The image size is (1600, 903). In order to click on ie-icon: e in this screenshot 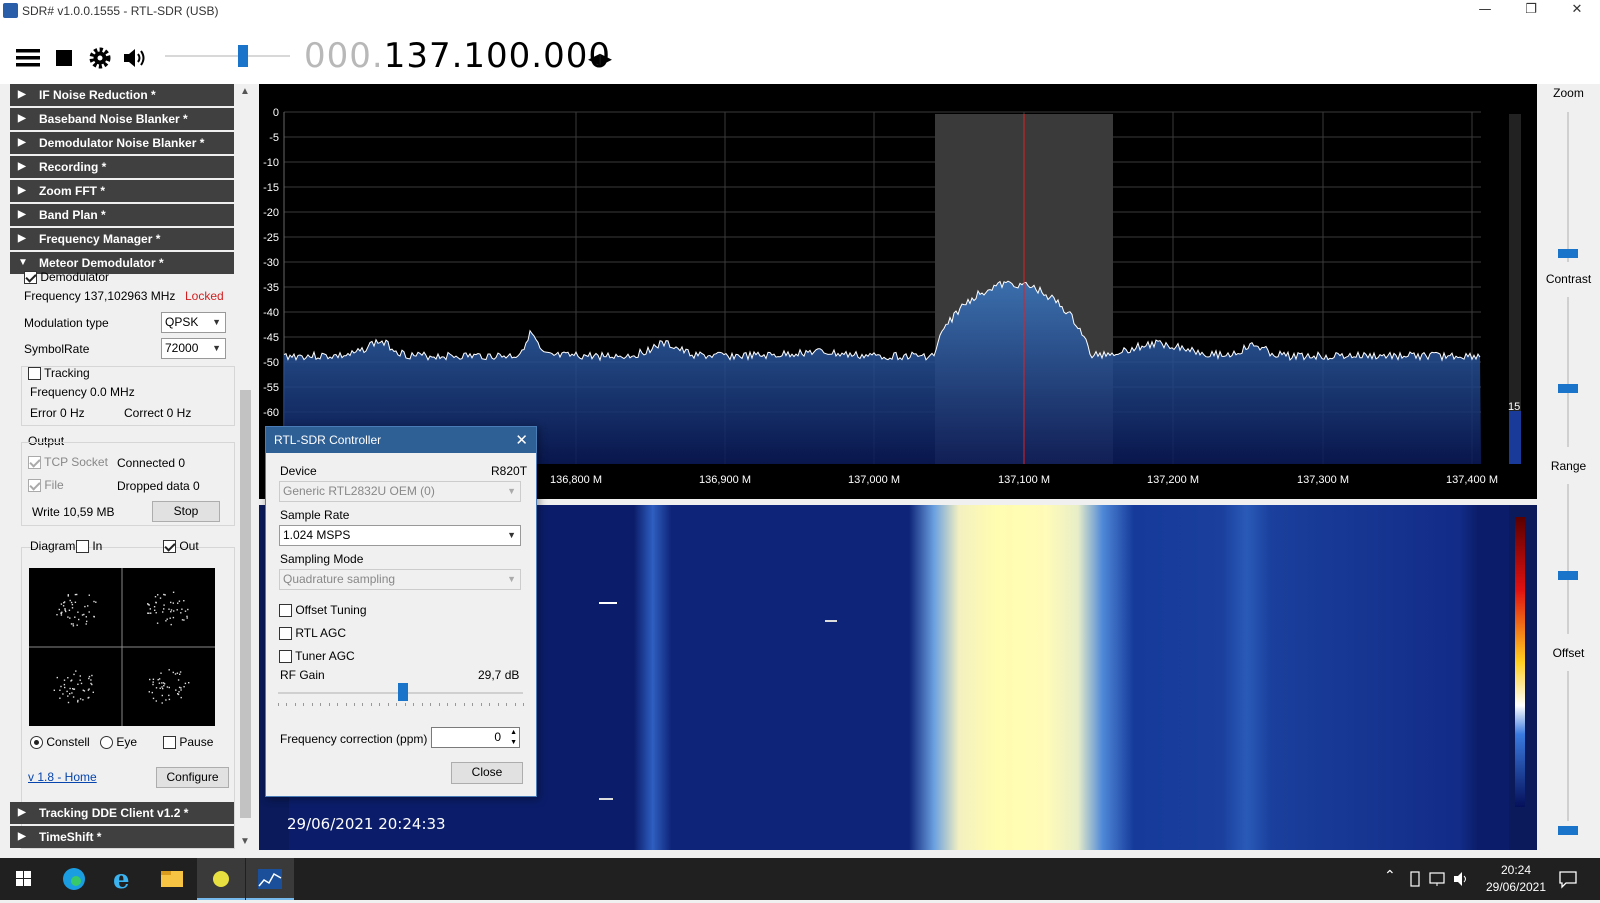, I will do `click(123, 879)`.